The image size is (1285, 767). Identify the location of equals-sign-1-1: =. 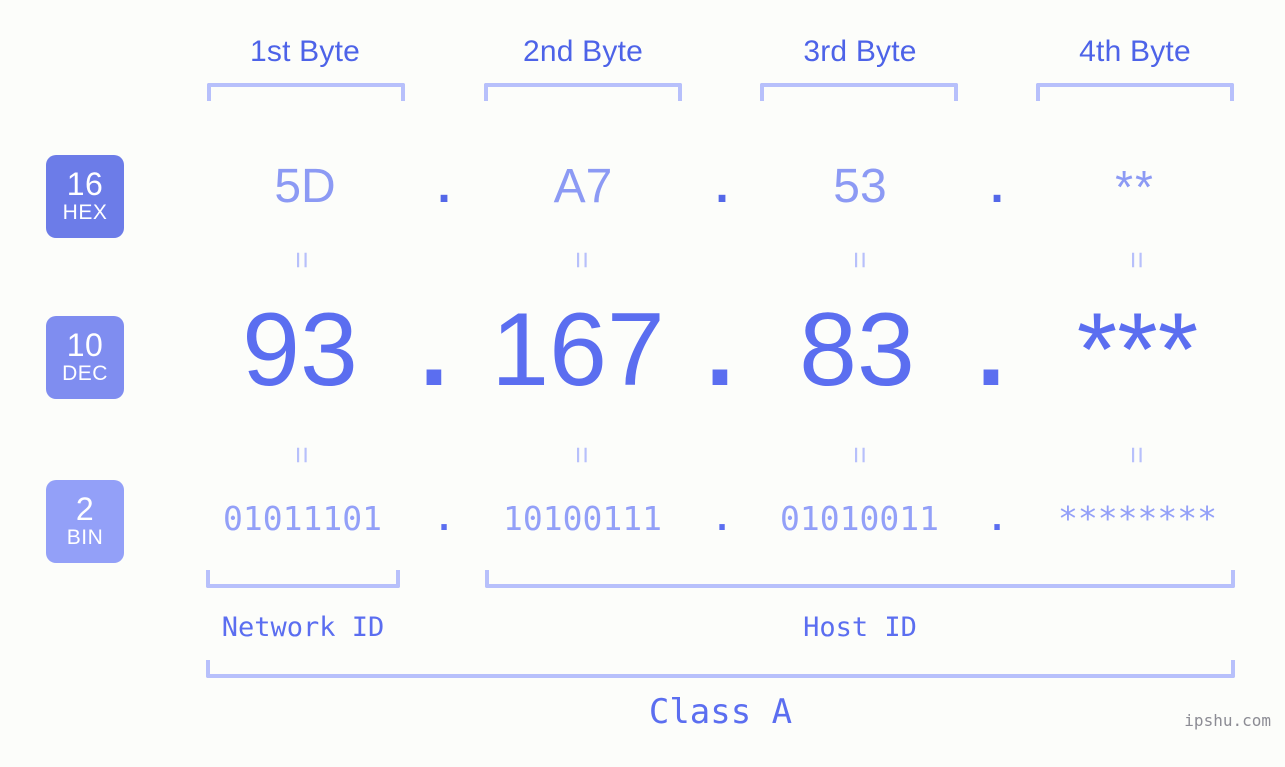
(301, 260).